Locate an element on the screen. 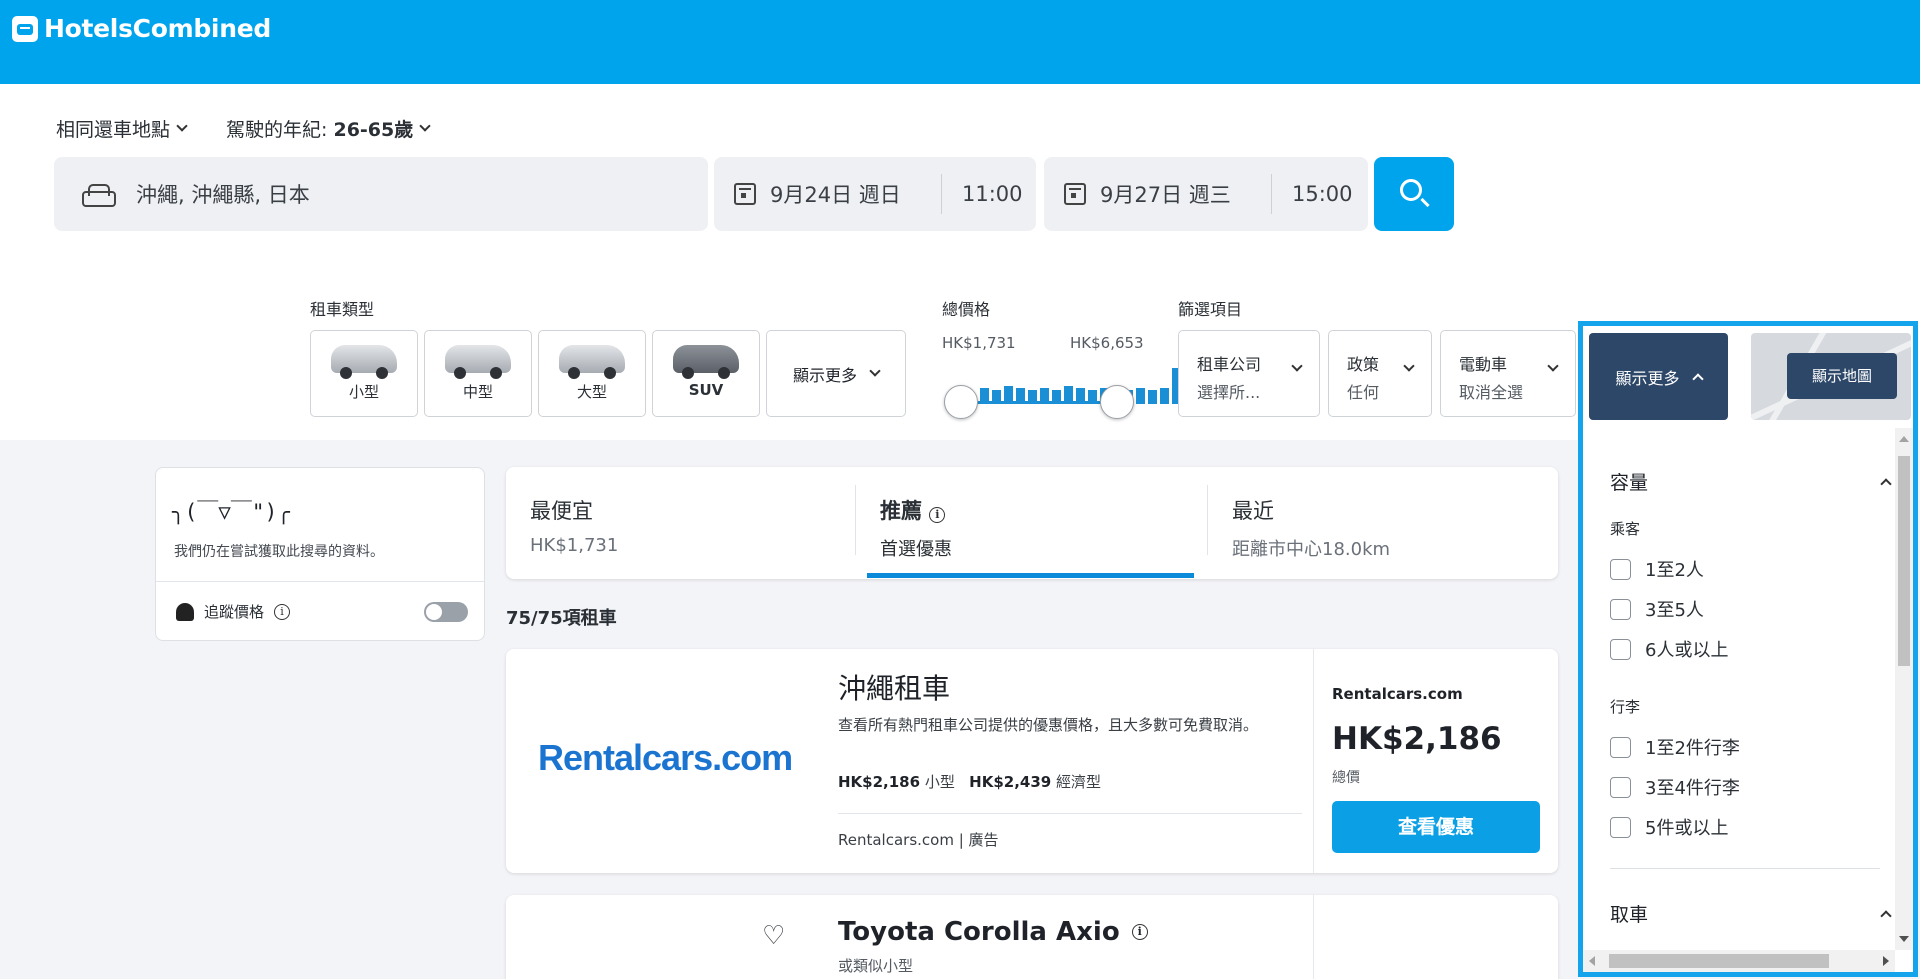 The height and width of the screenshot is (979, 1920). luggage-label: 行李 is located at coordinates (1625, 707).